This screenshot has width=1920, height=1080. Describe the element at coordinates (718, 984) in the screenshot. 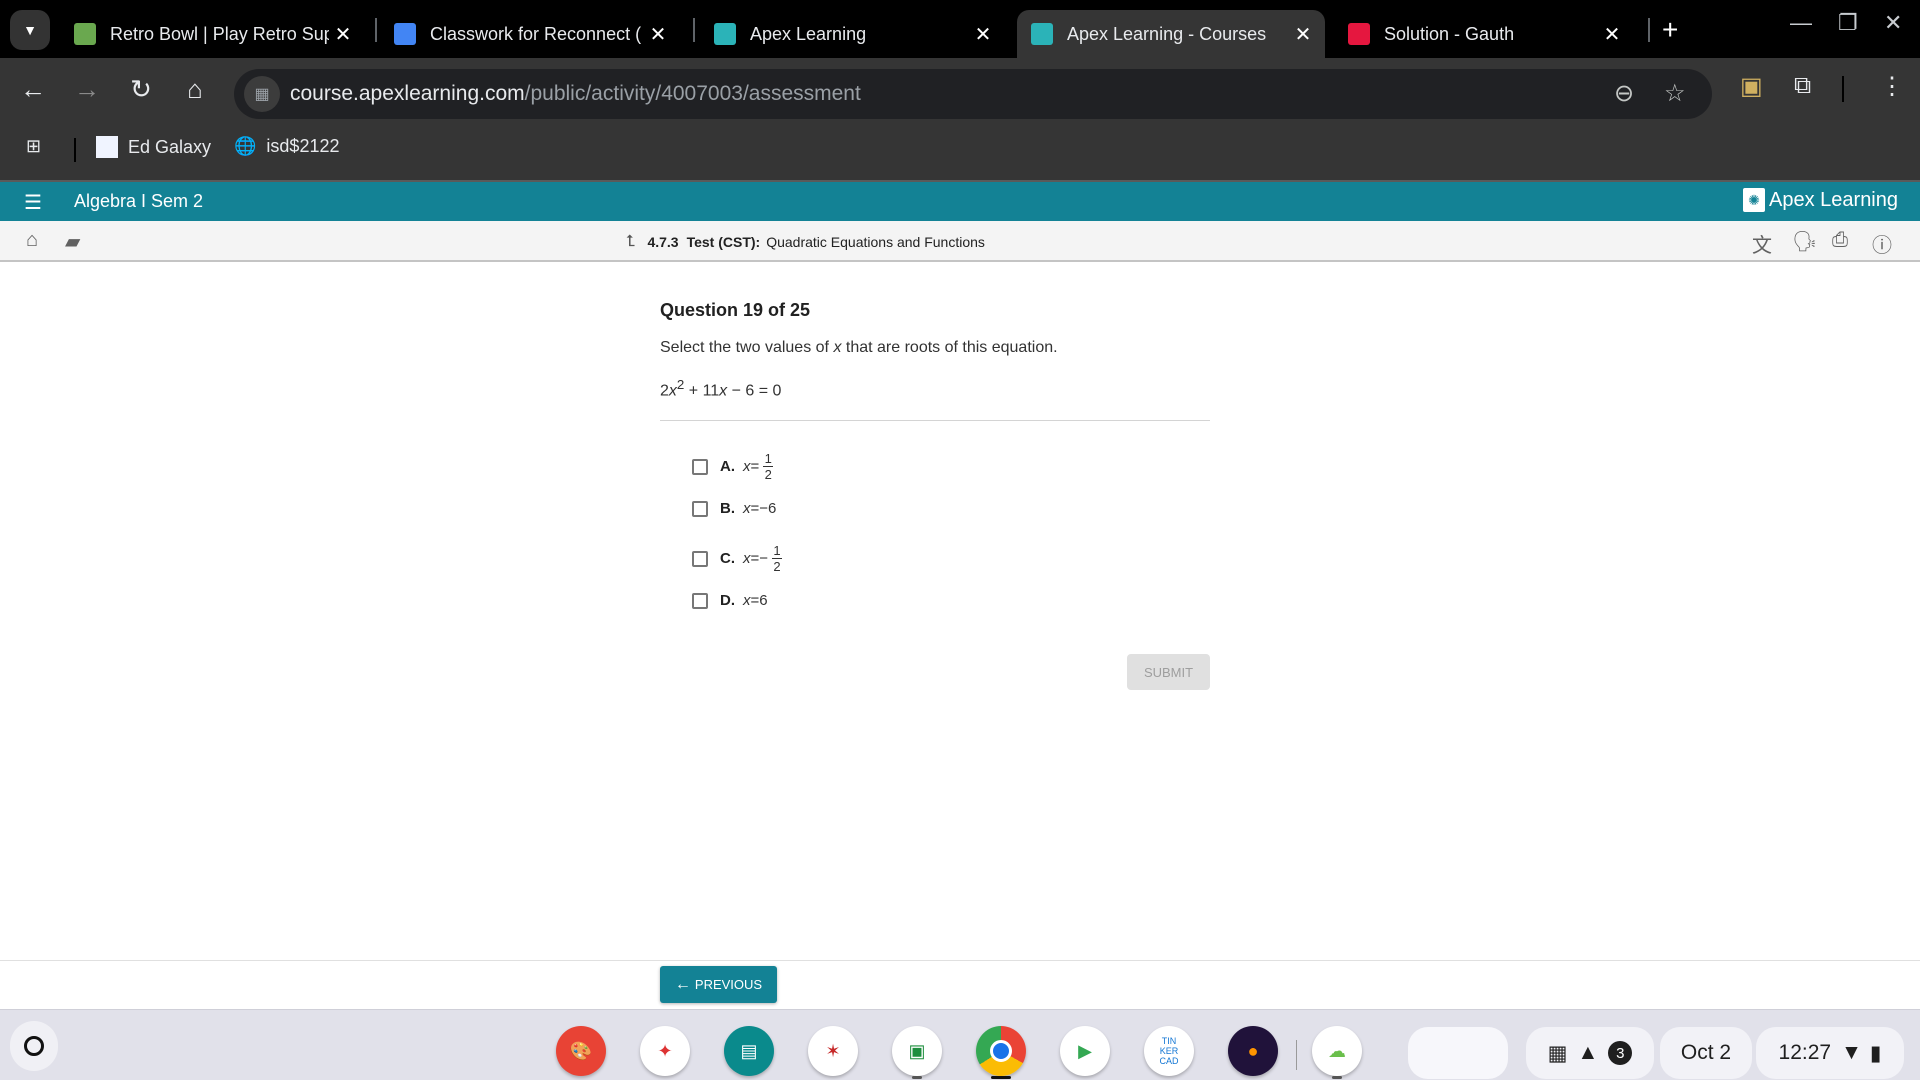

I see `previous-button: ← PREVIOUS` at that location.